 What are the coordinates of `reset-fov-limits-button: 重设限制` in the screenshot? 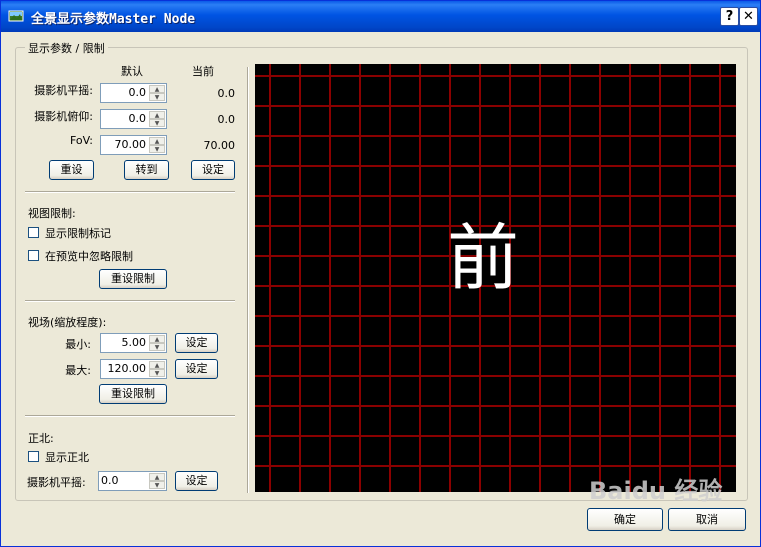 It's located at (133, 394).